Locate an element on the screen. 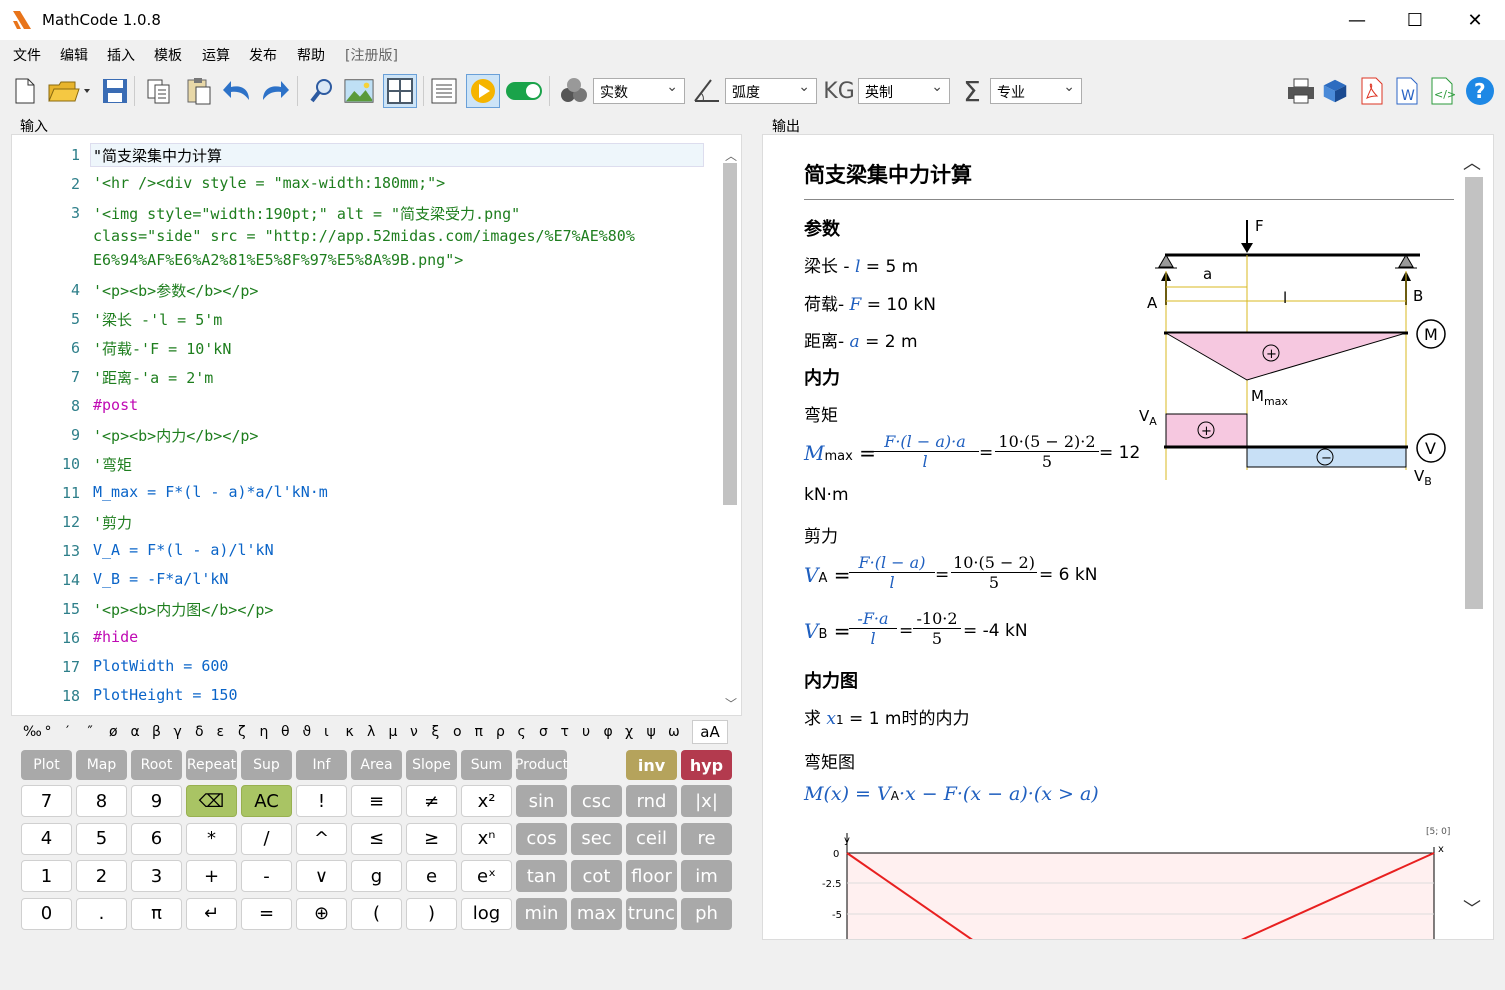  code-line: '剪力 is located at coordinates (112, 522).